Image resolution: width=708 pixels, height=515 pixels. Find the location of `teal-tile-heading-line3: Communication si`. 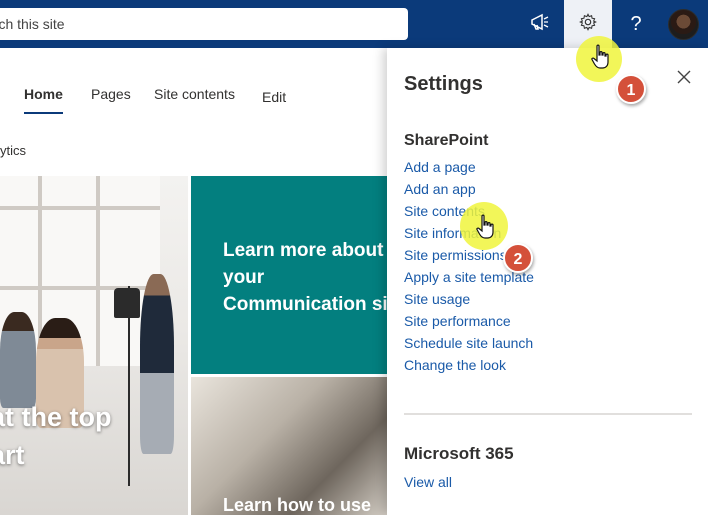

teal-tile-heading-line3: Communication si is located at coordinates (305, 304).